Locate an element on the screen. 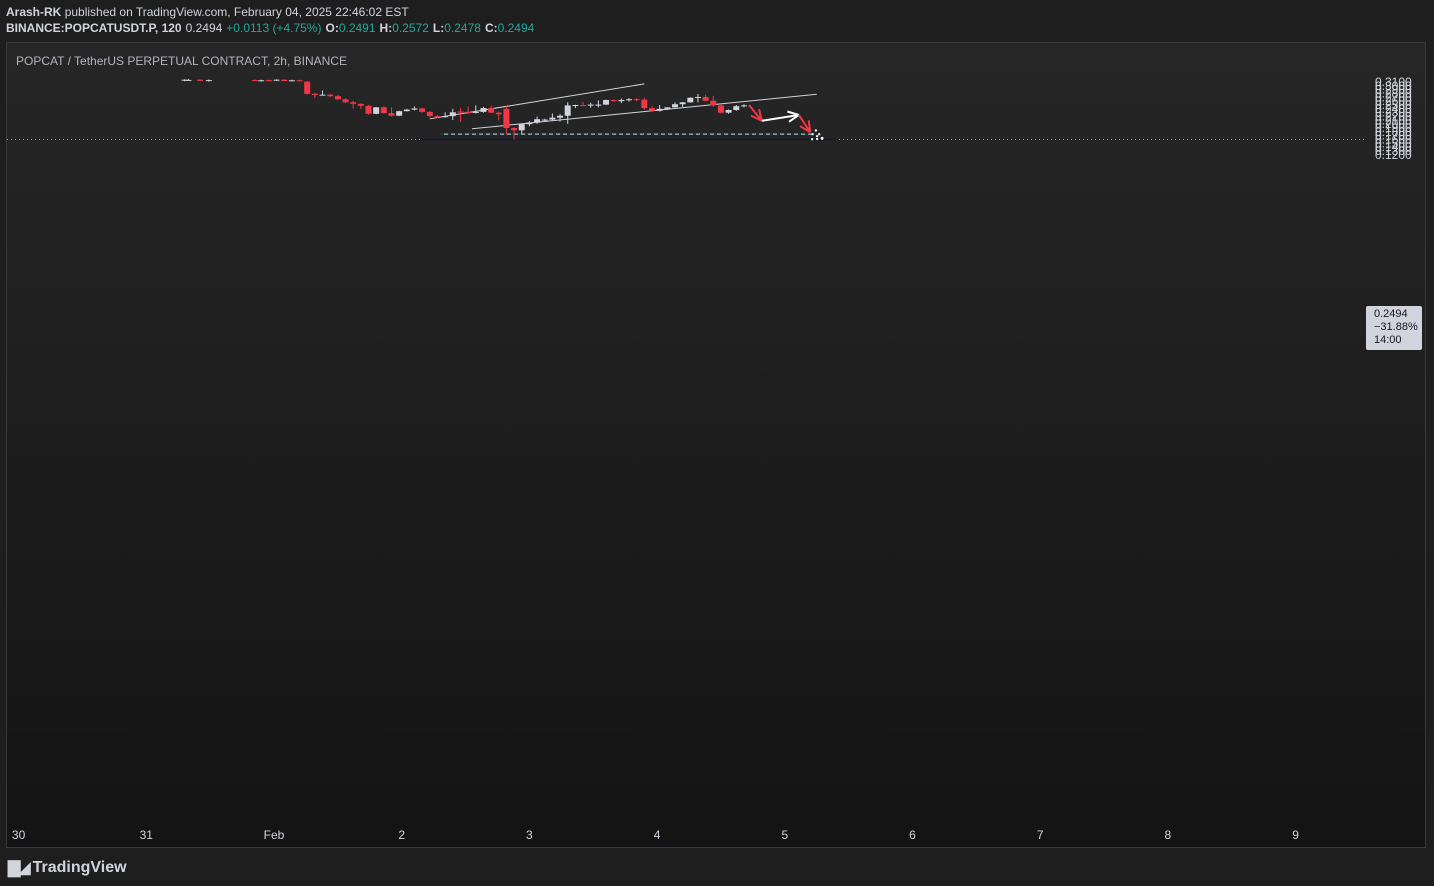 This screenshot has width=1434, height=886. price-tag-price: 0.2494 is located at coordinates (1391, 314).